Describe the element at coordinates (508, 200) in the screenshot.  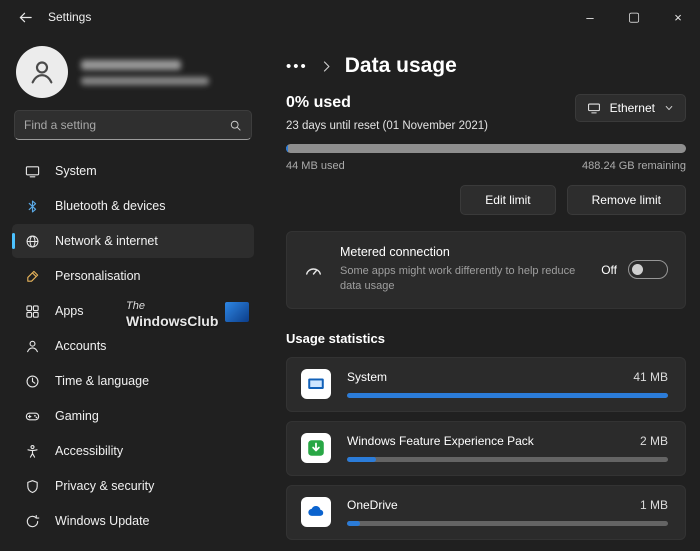
I see `edit-limit-button: Edit limit` at that location.